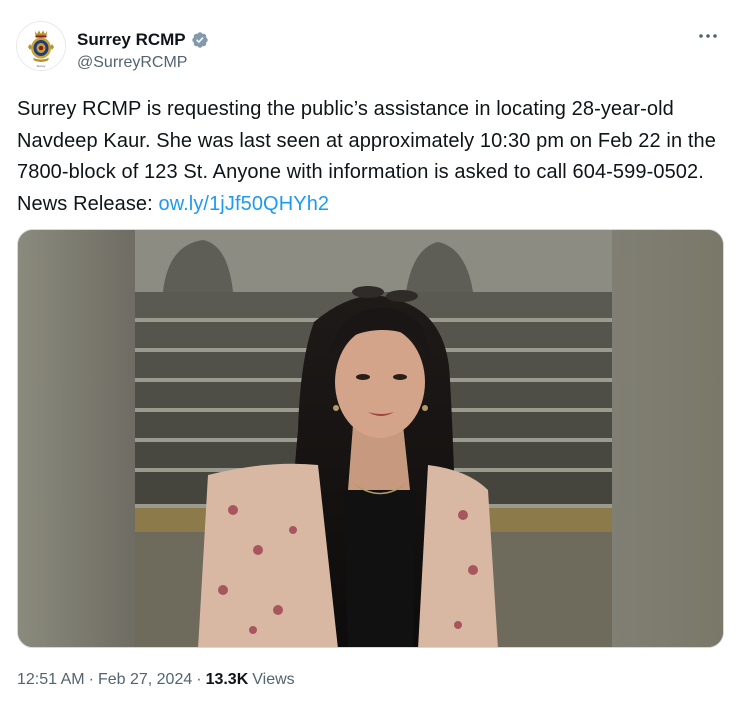 The height and width of the screenshot is (705, 737). I want to click on more-options-icon, so click(708, 36).